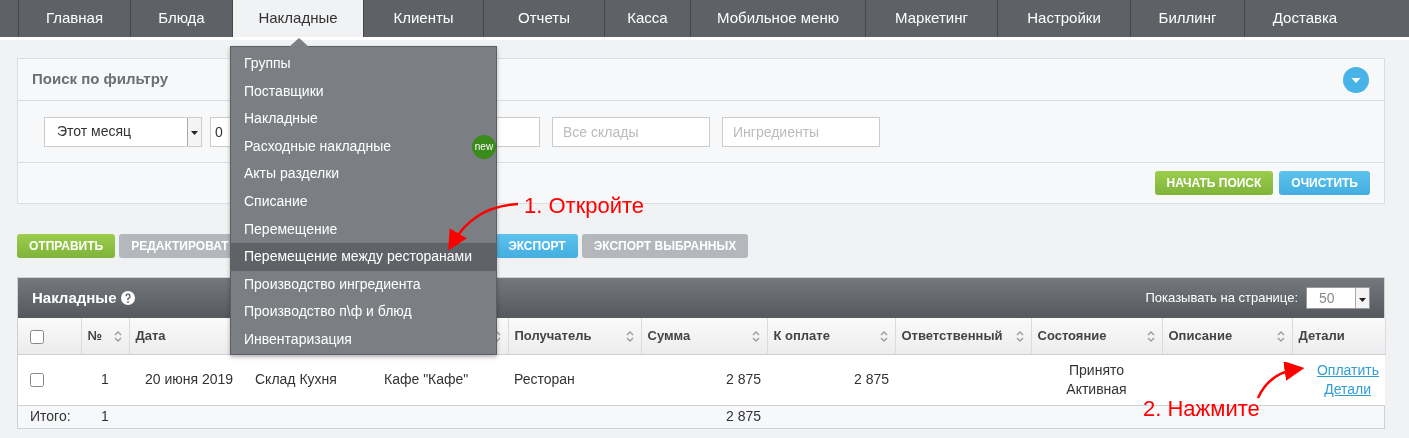 Image resolution: width=1409 pixels, height=438 pixels. Describe the element at coordinates (704, 336) in the screenshot. I see `column-header: Сумма` at that location.